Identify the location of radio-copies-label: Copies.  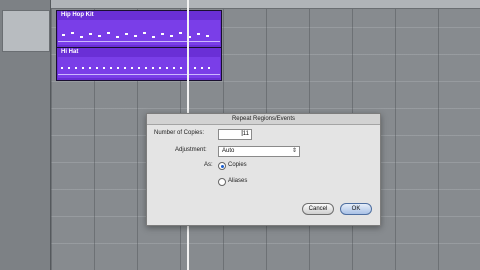
(237, 165).